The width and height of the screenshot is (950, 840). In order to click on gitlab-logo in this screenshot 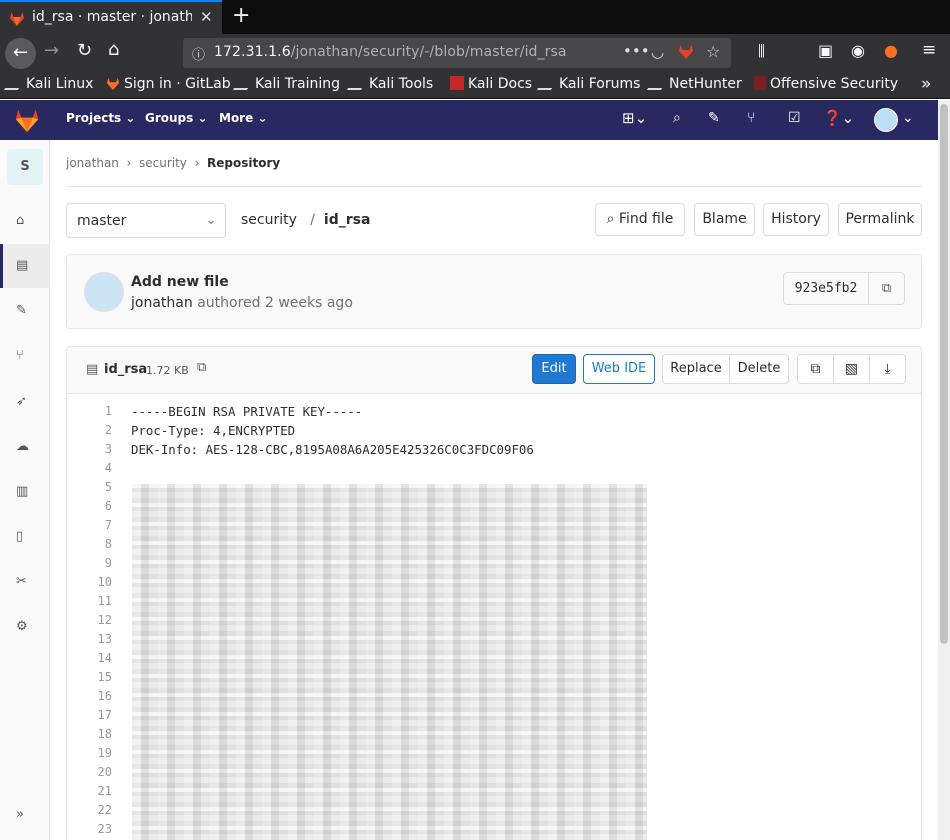, I will do `click(27, 122)`.